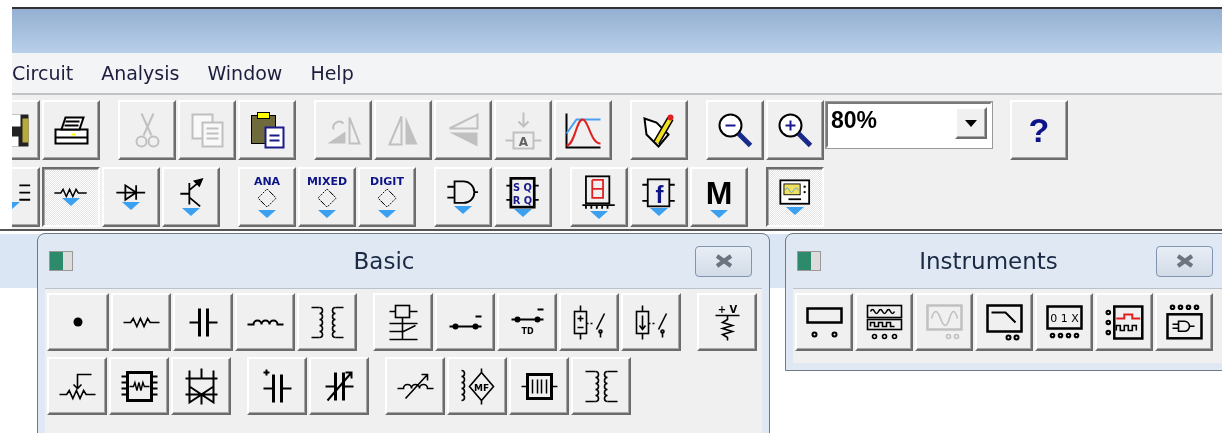 Image resolution: width=1222 pixels, height=433 pixels. I want to click on window-title: Instruments, so click(988, 261).